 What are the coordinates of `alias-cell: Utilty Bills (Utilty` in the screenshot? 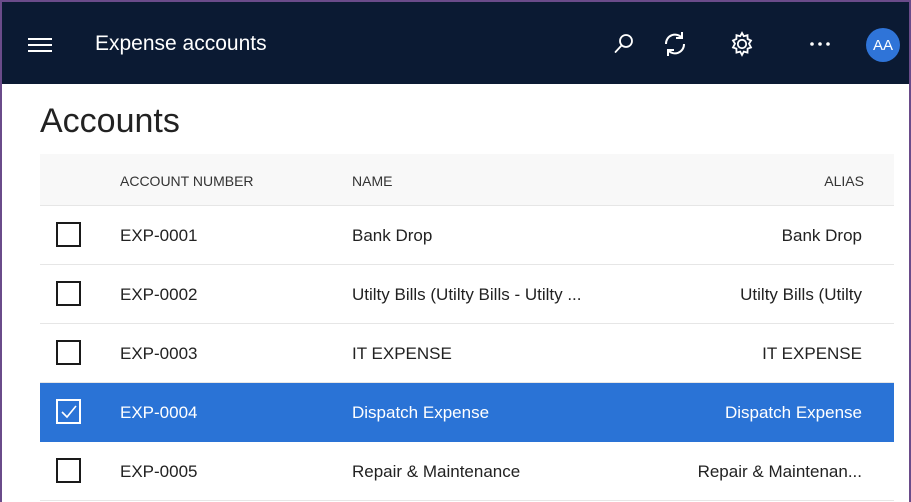 It's located at (801, 294).